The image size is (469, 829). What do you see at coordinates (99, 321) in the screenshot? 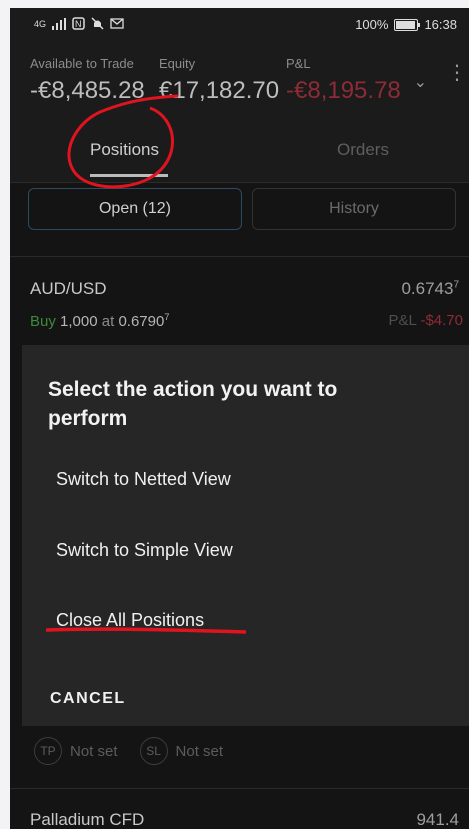
I see `trade-details: Buy 1,000 at 0.67907` at bounding box center [99, 321].